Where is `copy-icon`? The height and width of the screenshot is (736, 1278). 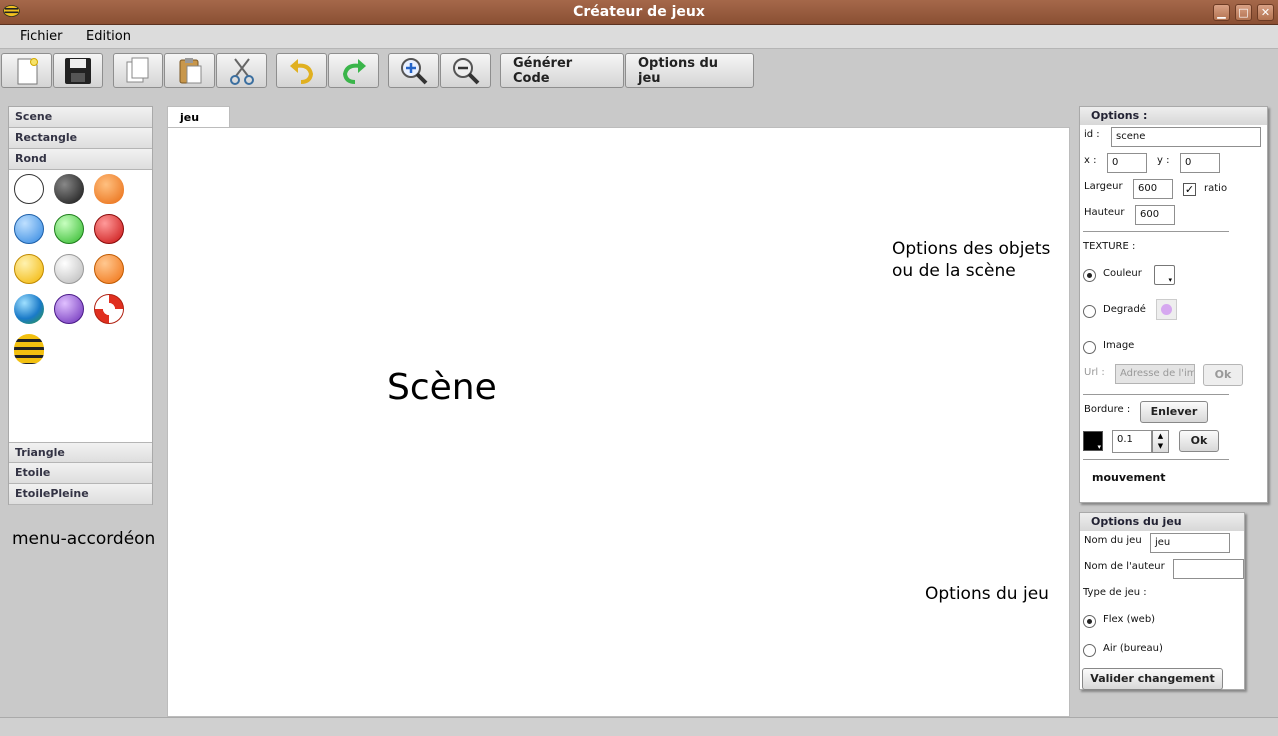
copy-icon is located at coordinates (137, 69).